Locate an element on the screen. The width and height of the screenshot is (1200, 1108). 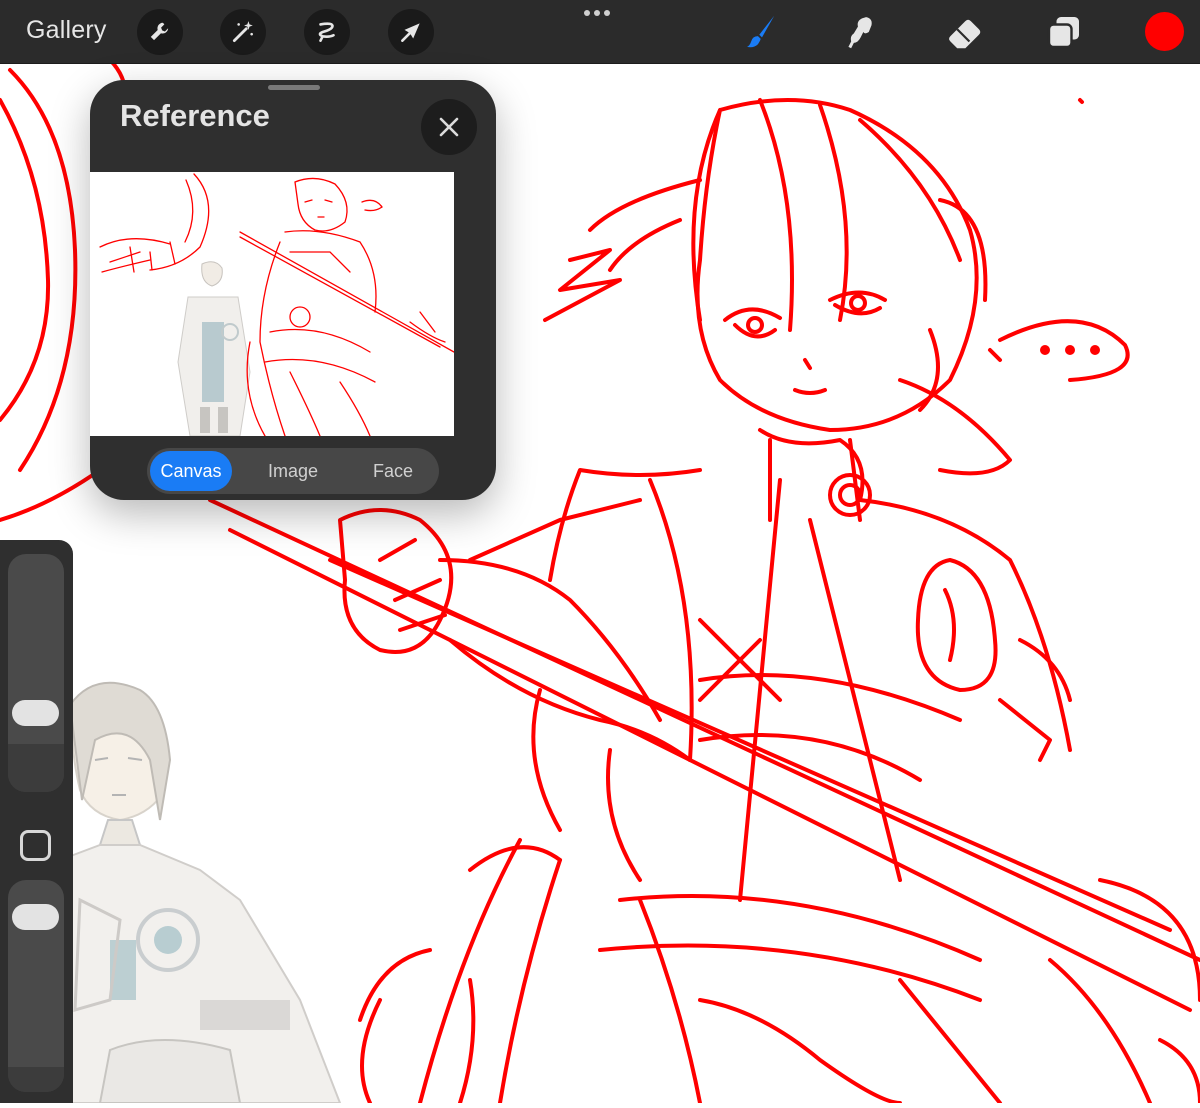
reference-panel: Reference Canvas Image Face is located at coordinates (293, 290).